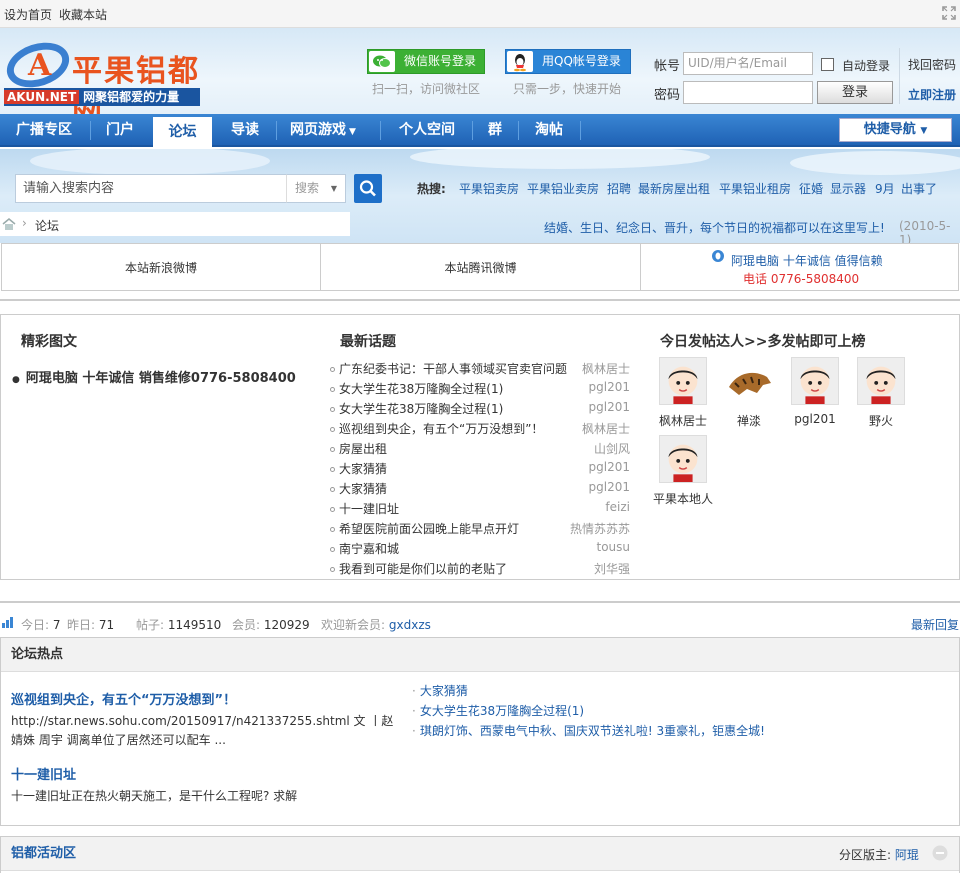 The width and height of the screenshot is (960, 873). Describe the element at coordinates (683, 459) in the screenshot. I see `avatar` at that location.